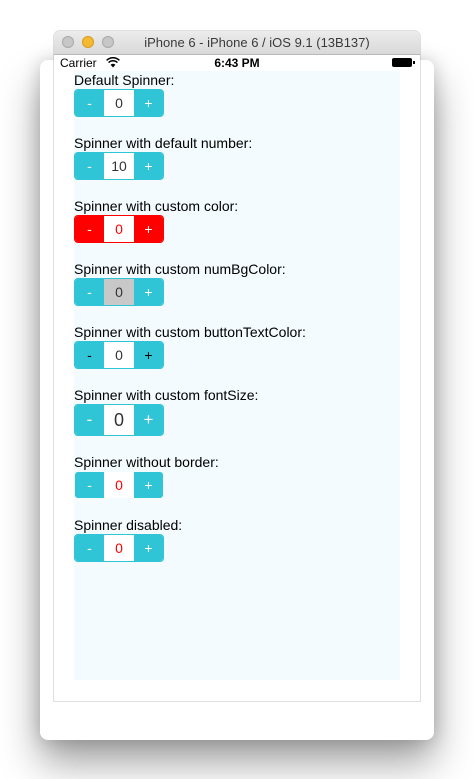 The image size is (474, 779). Describe the element at coordinates (180, 269) in the screenshot. I see `spinner-label: Spinner with custom numBgColor:` at that location.